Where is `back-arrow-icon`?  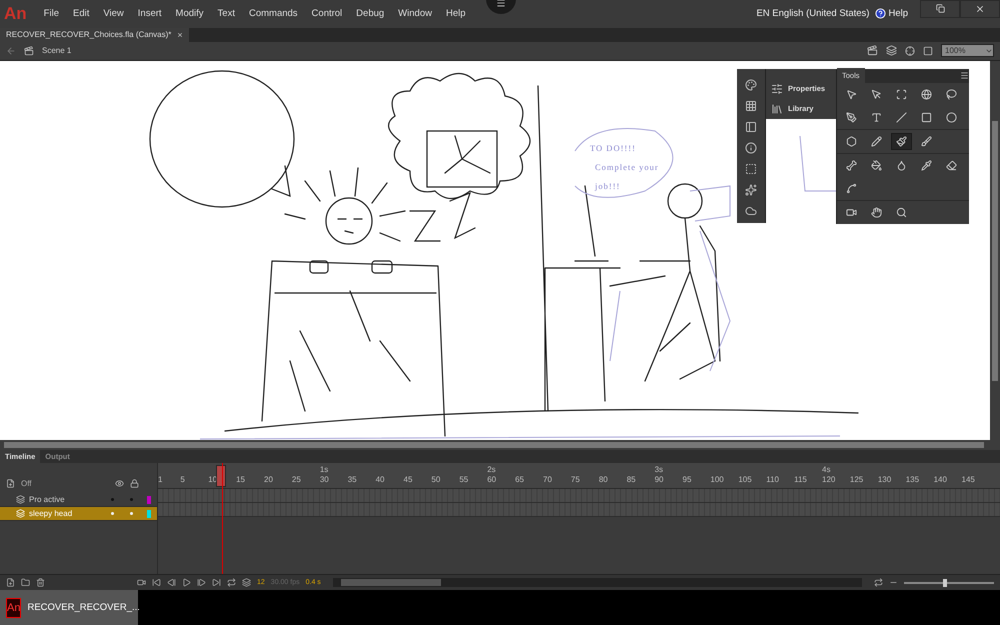 back-arrow-icon is located at coordinates (11, 51).